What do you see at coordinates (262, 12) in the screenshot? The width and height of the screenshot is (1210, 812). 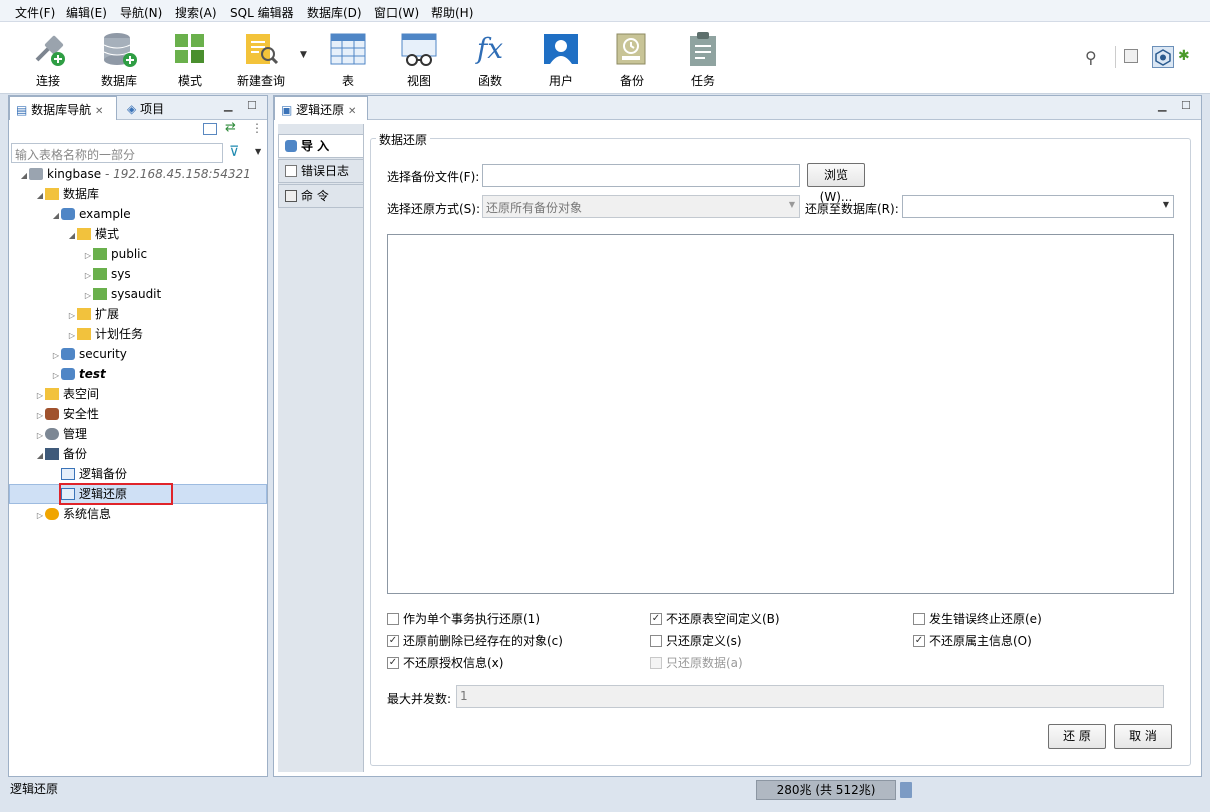 I see `menu-sql-editor: SQL 编辑器` at bounding box center [262, 12].